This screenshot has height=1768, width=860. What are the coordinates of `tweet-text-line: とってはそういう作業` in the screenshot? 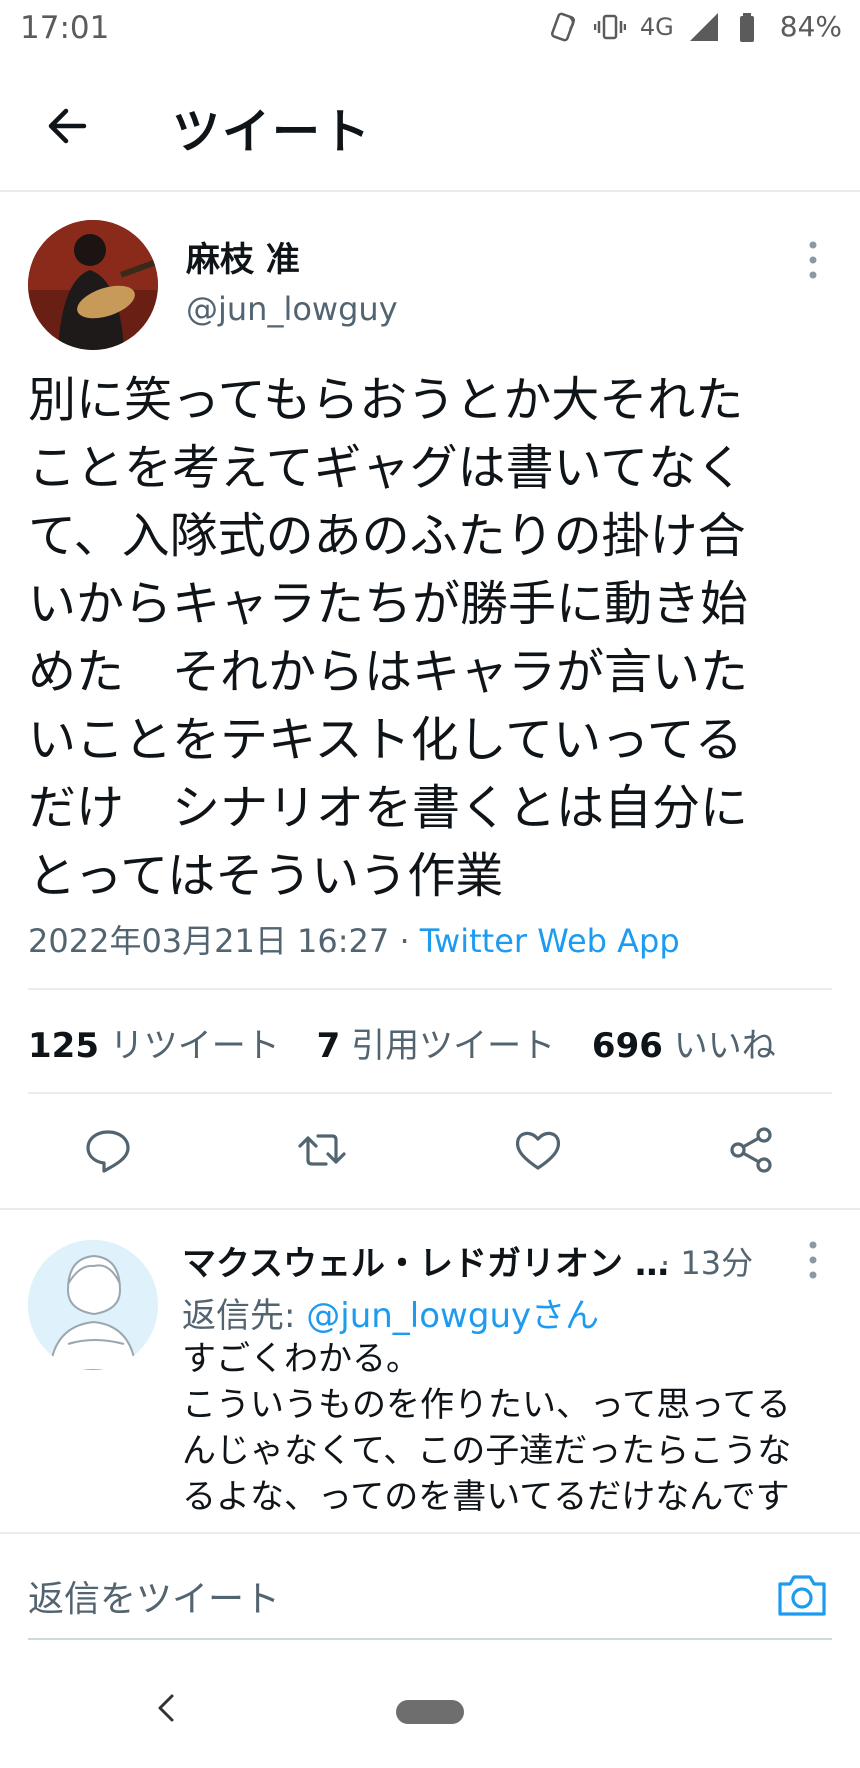 It's located at (266, 876).